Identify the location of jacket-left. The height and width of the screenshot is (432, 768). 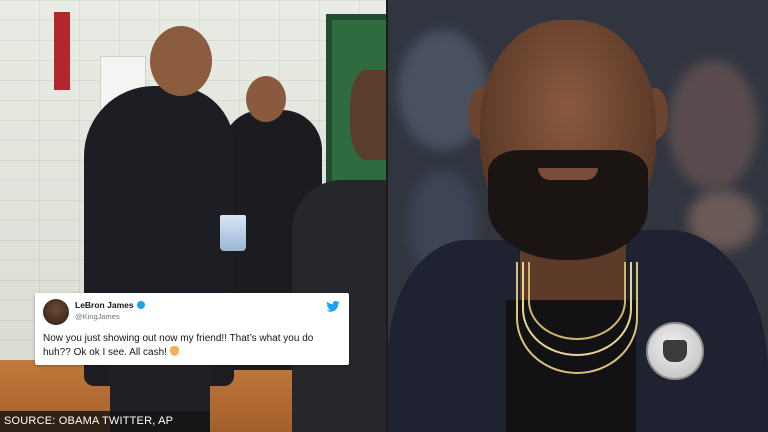
(454, 336).